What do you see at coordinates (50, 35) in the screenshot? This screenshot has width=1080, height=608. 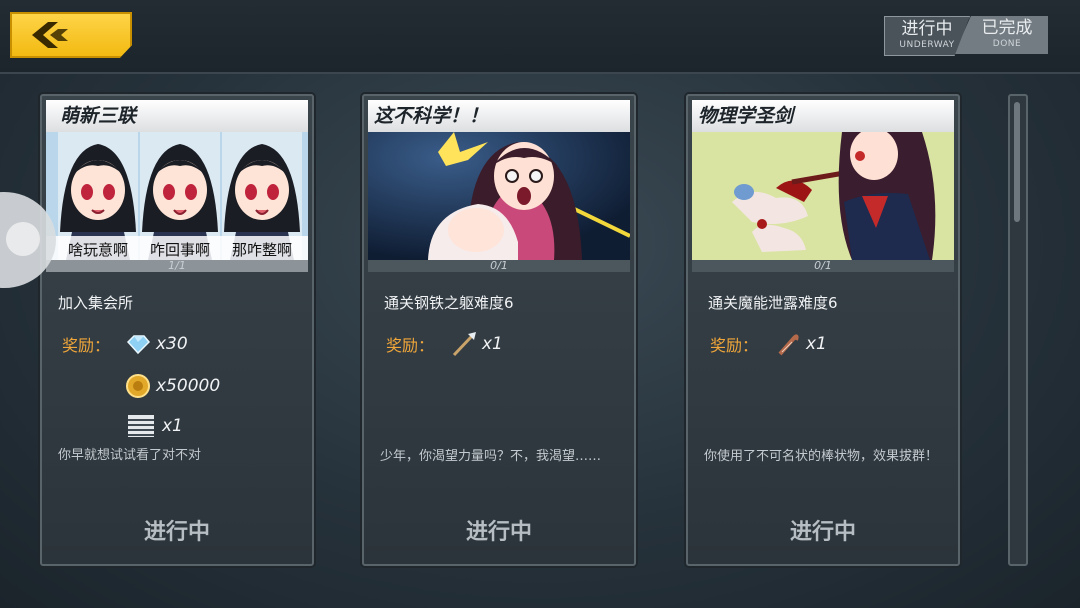 I see `chevron-left-icon` at bounding box center [50, 35].